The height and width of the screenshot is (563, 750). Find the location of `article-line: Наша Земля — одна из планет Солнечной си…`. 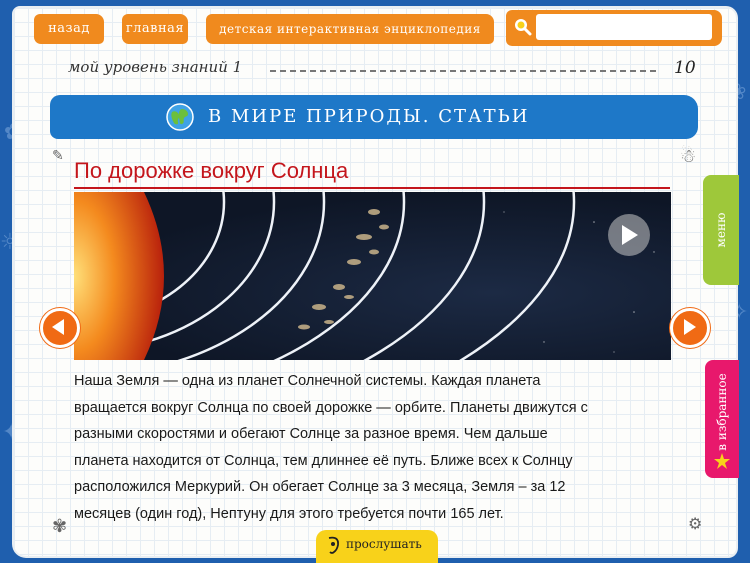

article-line: Наша Земля — одна из планет Солнечной си… is located at coordinates (307, 381).